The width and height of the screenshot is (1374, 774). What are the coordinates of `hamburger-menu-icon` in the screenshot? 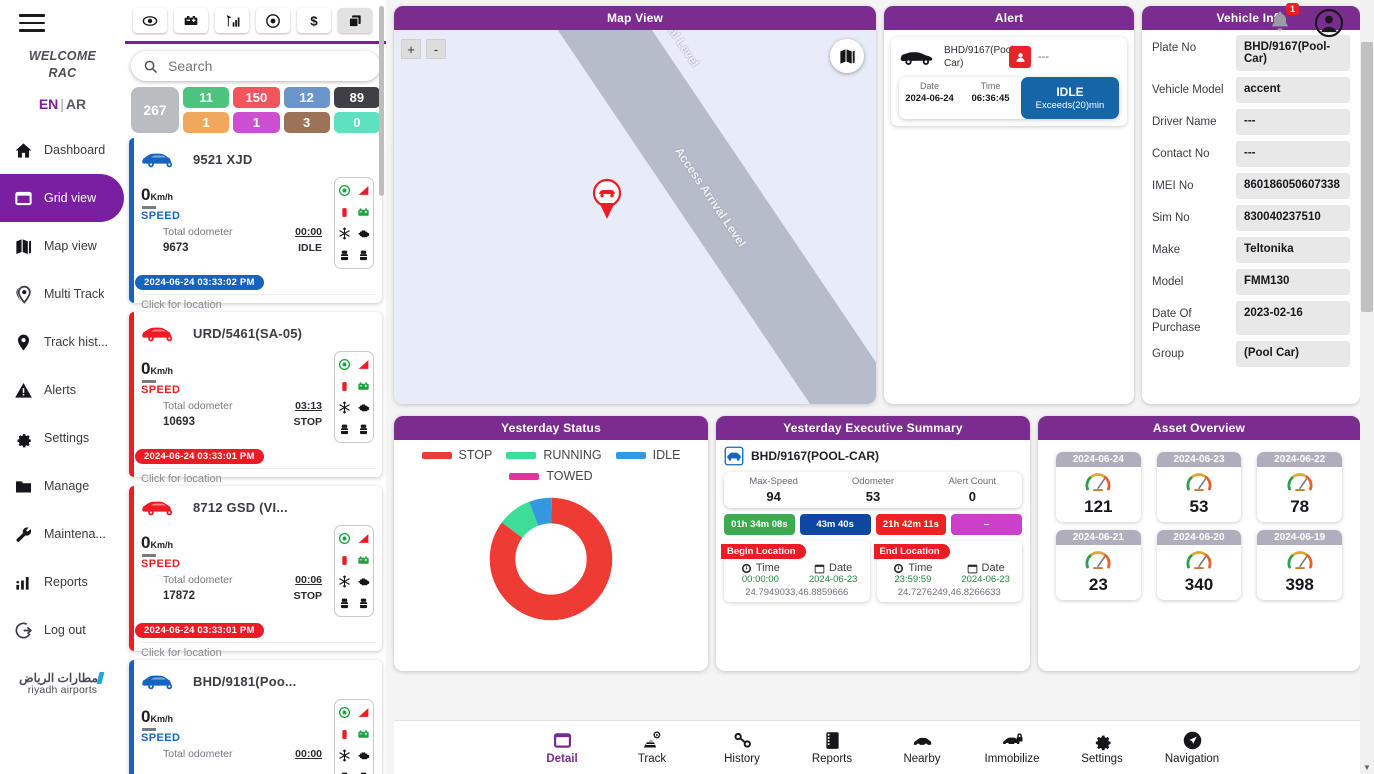 It's located at (31, 23).